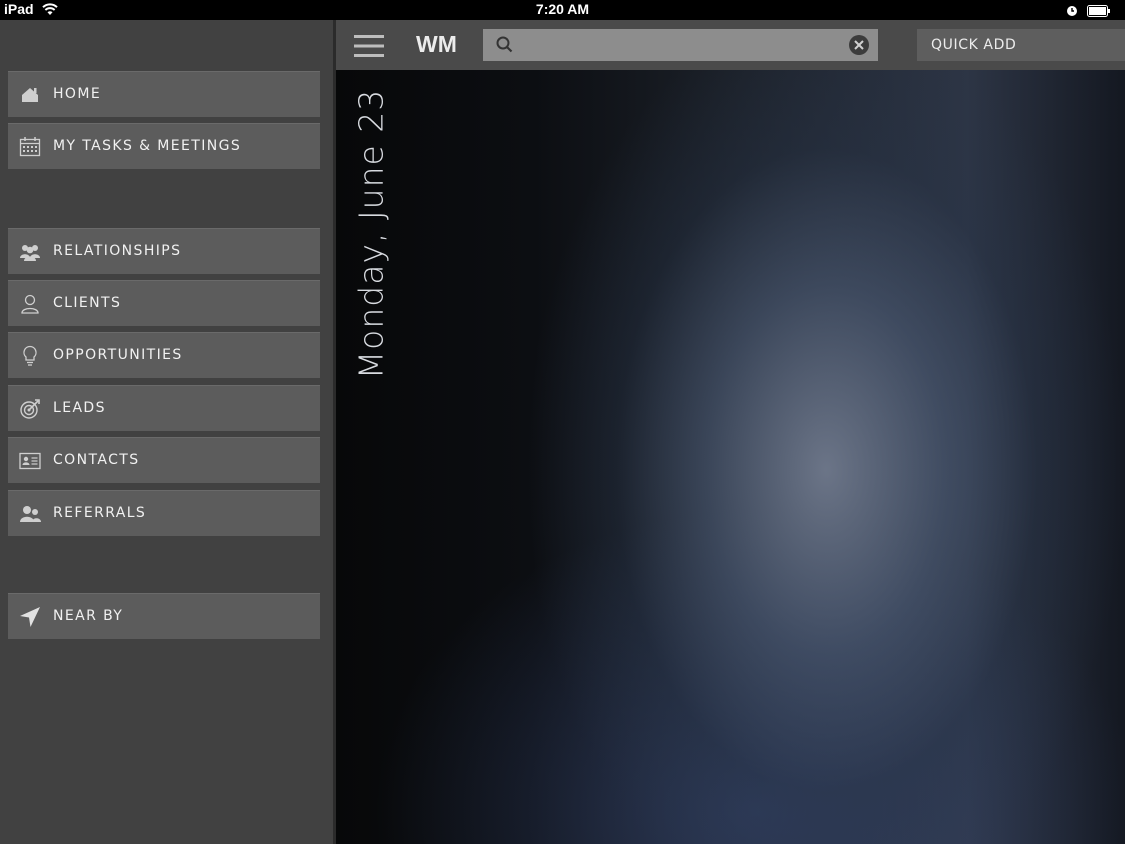 The width and height of the screenshot is (1125, 844). I want to click on top-bar: WM QUICK ADD, so click(730, 45).